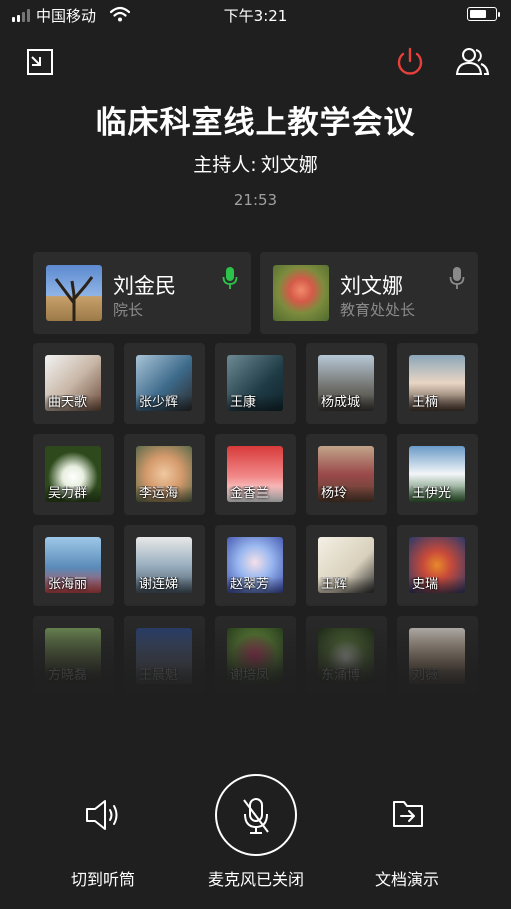 This screenshot has width=511, height=909. I want to click on speaker-card: 刘金民 院长, so click(142, 293).